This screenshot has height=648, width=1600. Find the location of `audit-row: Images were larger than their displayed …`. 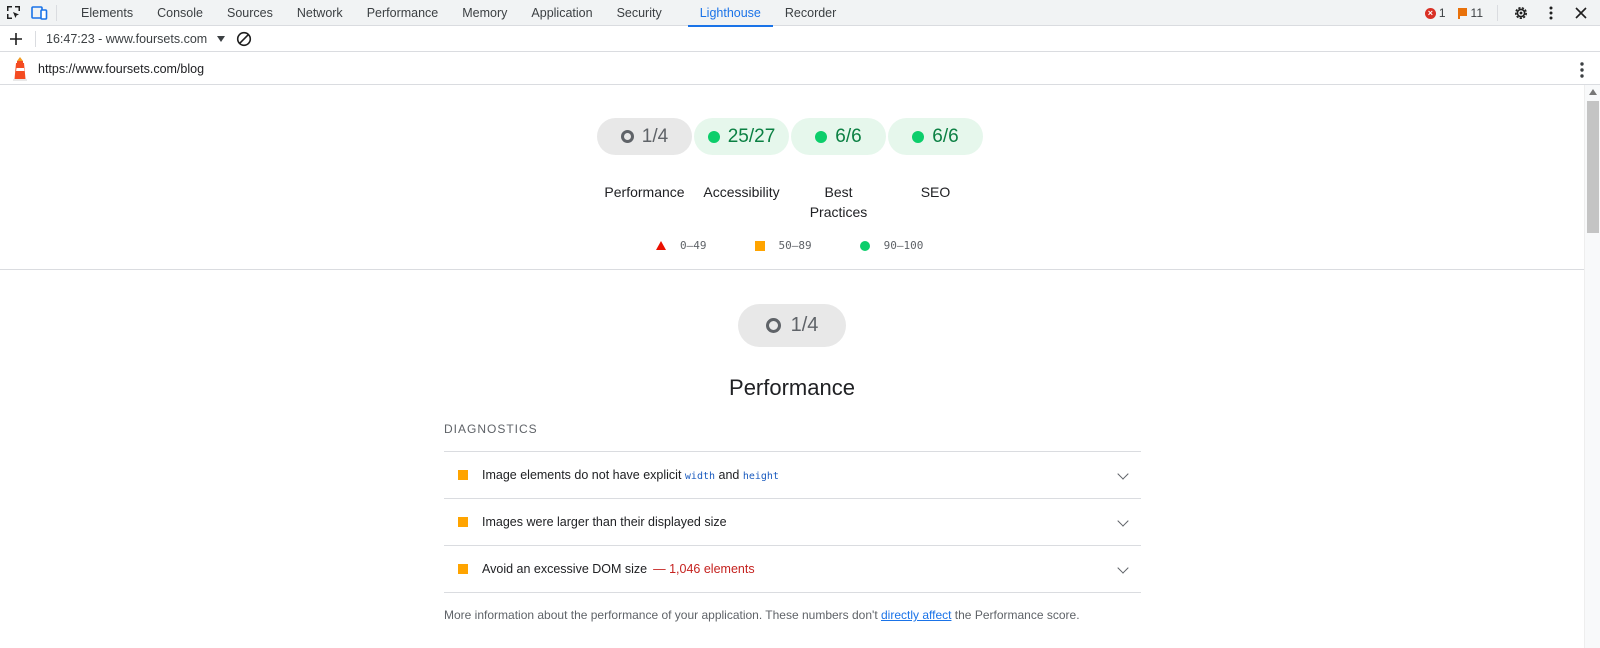

audit-row: Images were larger than their displayed … is located at coordinates (792, 522).